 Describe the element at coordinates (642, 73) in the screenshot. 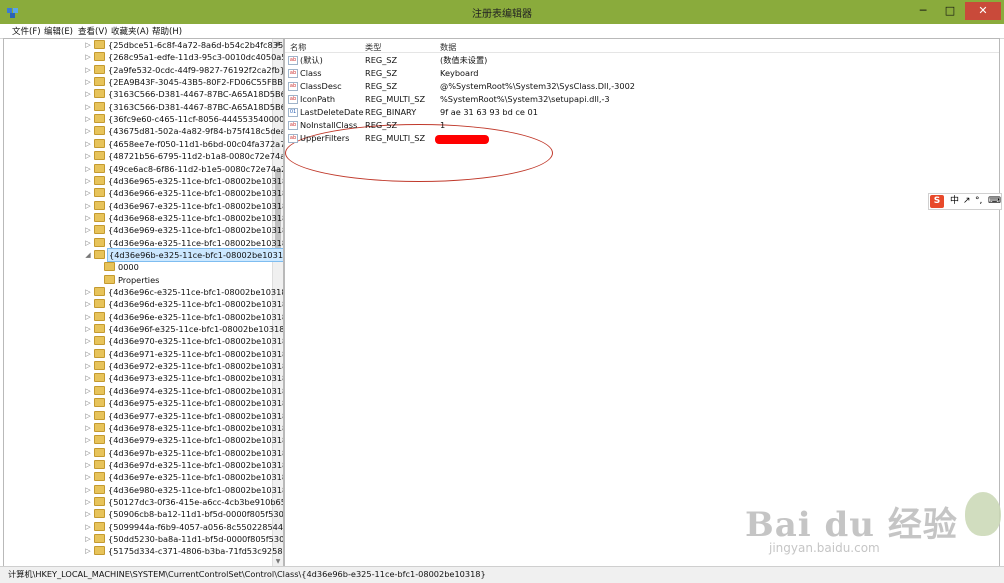

I see `registry-value-row: ab Class REG_SZ Keyboard` at that location.